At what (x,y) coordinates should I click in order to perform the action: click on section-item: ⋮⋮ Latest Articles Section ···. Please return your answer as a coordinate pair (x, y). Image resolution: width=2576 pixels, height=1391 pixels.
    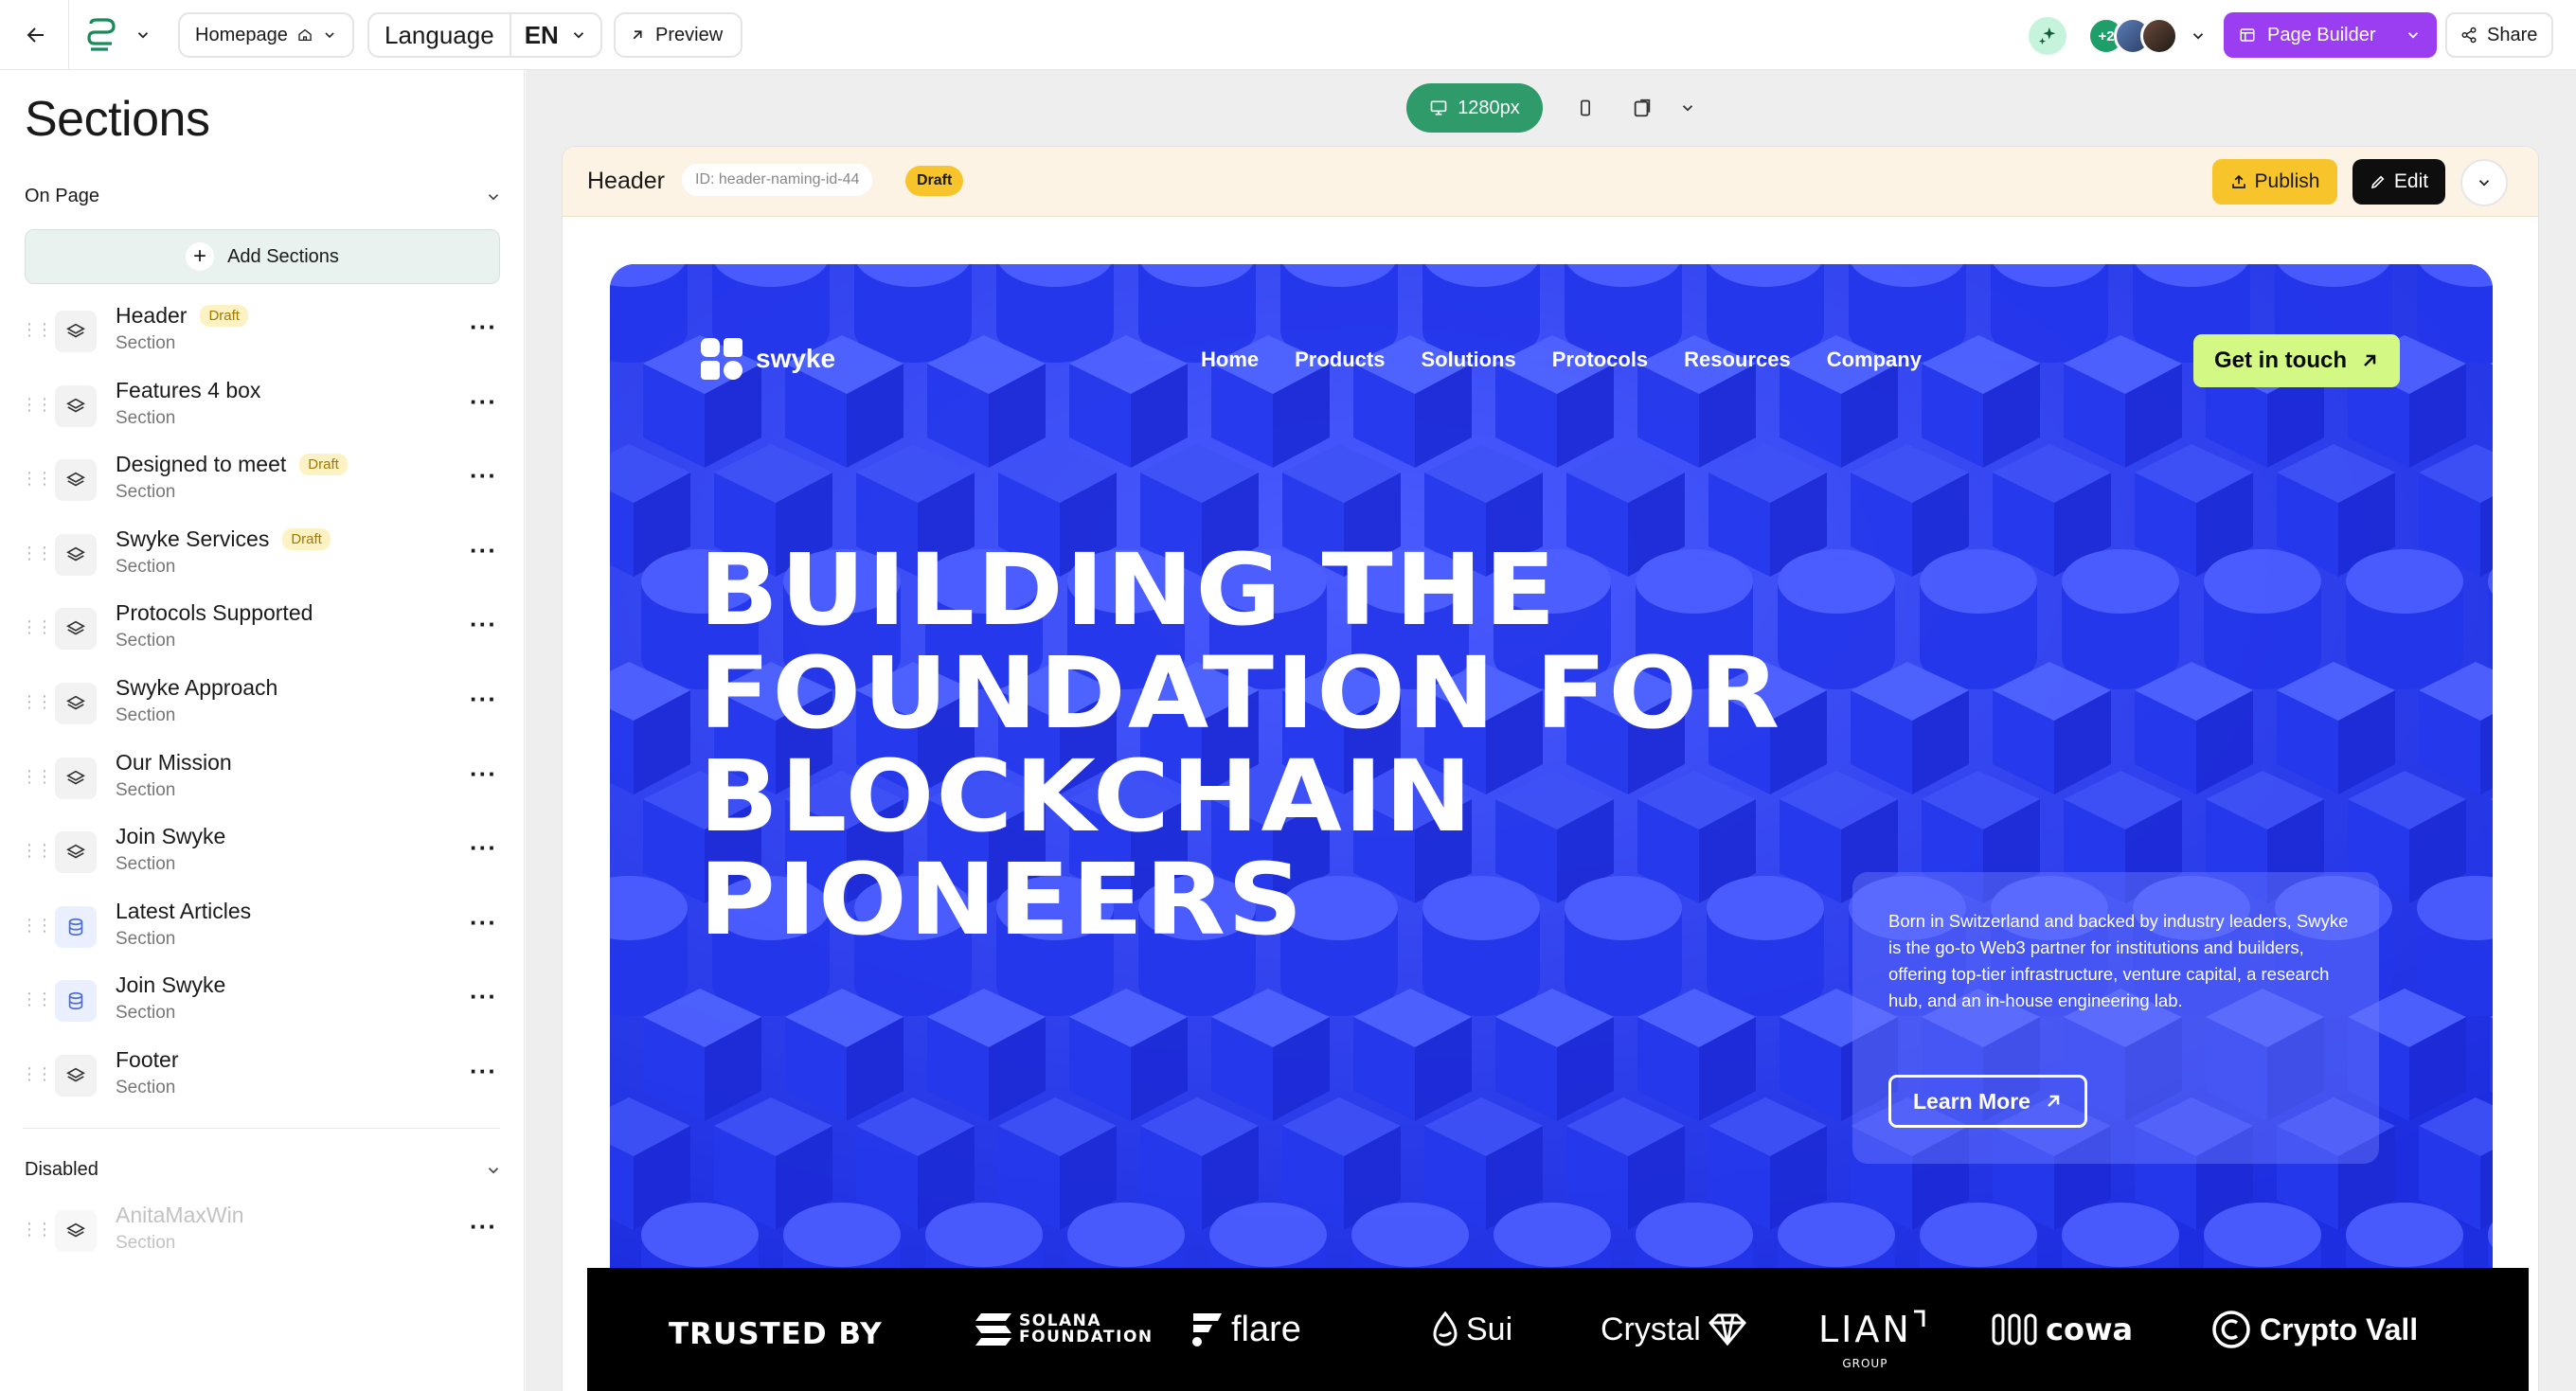
    Looking at the image, I should click on (262, 929).